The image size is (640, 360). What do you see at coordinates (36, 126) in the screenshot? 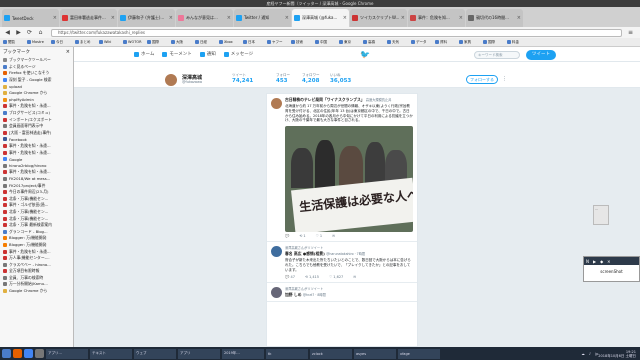
I see `sidebar-bookmark-item: 会員画面専門表示中` at bounding box center [36, 126].